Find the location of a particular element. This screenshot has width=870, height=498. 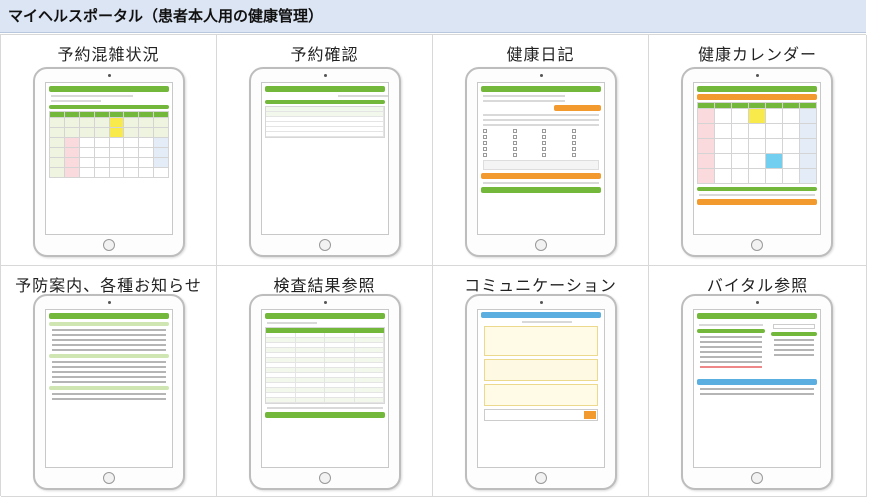

screen-health-diary is located at coordinates (541, 158).